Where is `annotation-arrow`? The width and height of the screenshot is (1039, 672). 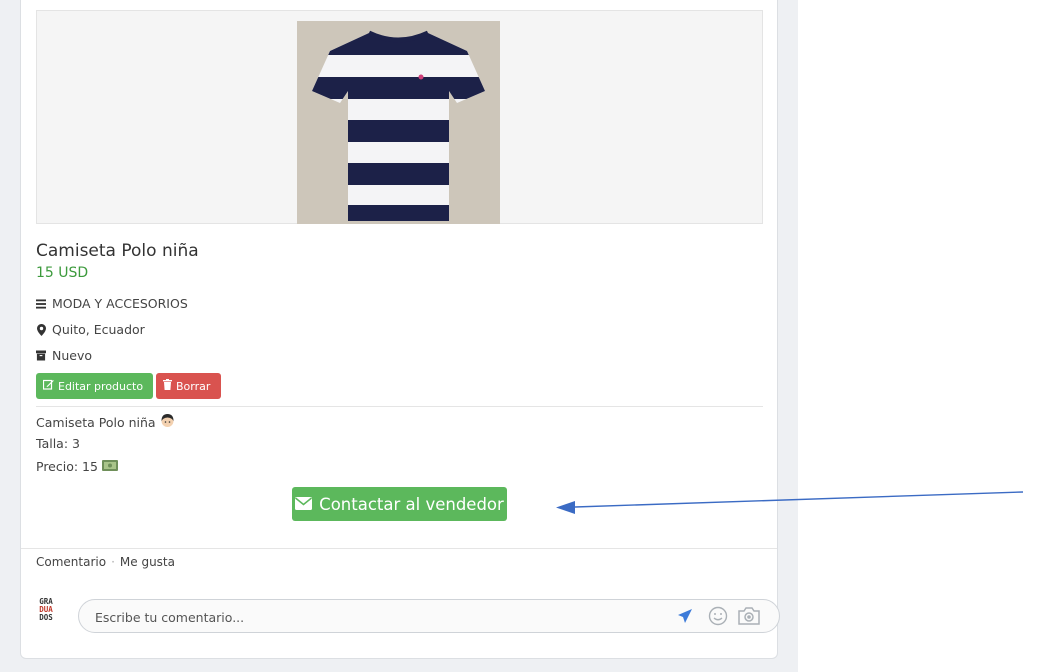
annotation-arrow is located at coordinates (790, 502).